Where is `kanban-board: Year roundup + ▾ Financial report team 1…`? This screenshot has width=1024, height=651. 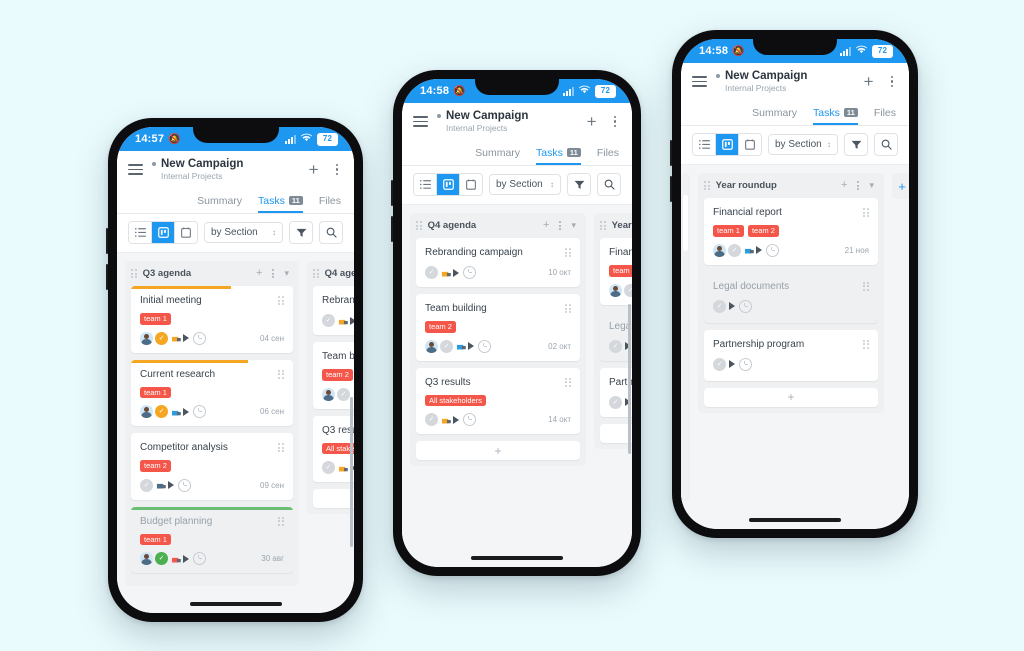 kanban-board: Year roundup + ▾ Financial report team 1… is located at coordinates (795, 347).